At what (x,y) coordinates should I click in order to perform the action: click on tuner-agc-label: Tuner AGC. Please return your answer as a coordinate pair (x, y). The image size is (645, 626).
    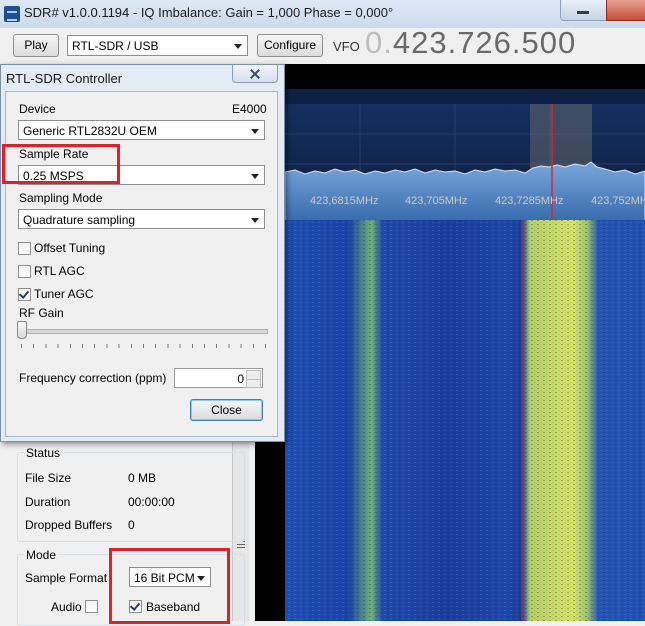
    Looking at the image, I should click on (64, 294).